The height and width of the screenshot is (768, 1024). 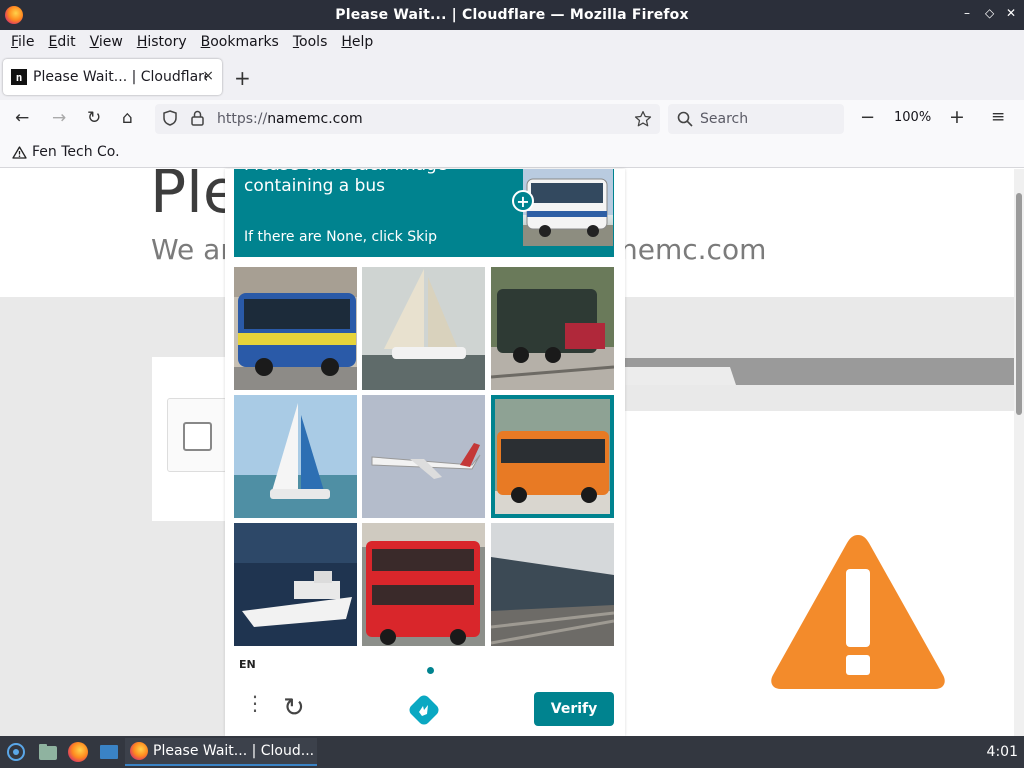 What do you see at coordinates (345, 182) in the screenshot?
I see `prompt-text: Please click each image containing a bus` at bounding box center [345, 182].